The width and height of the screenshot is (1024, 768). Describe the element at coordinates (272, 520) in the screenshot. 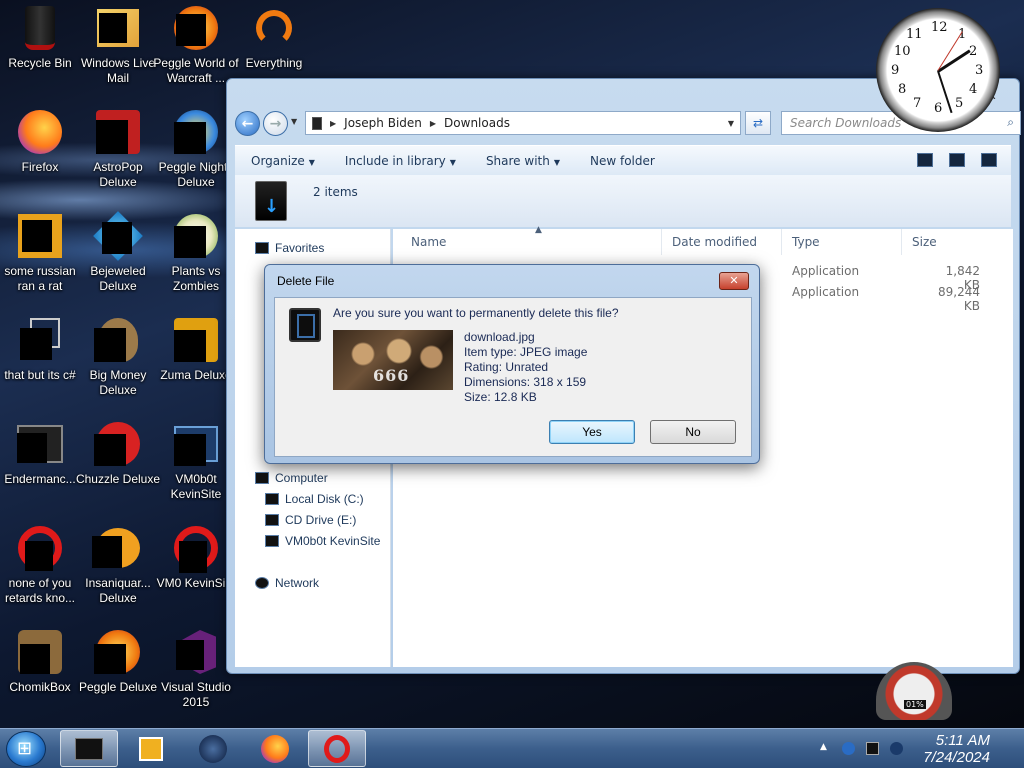

I see `cd-drive-icon` at that location.